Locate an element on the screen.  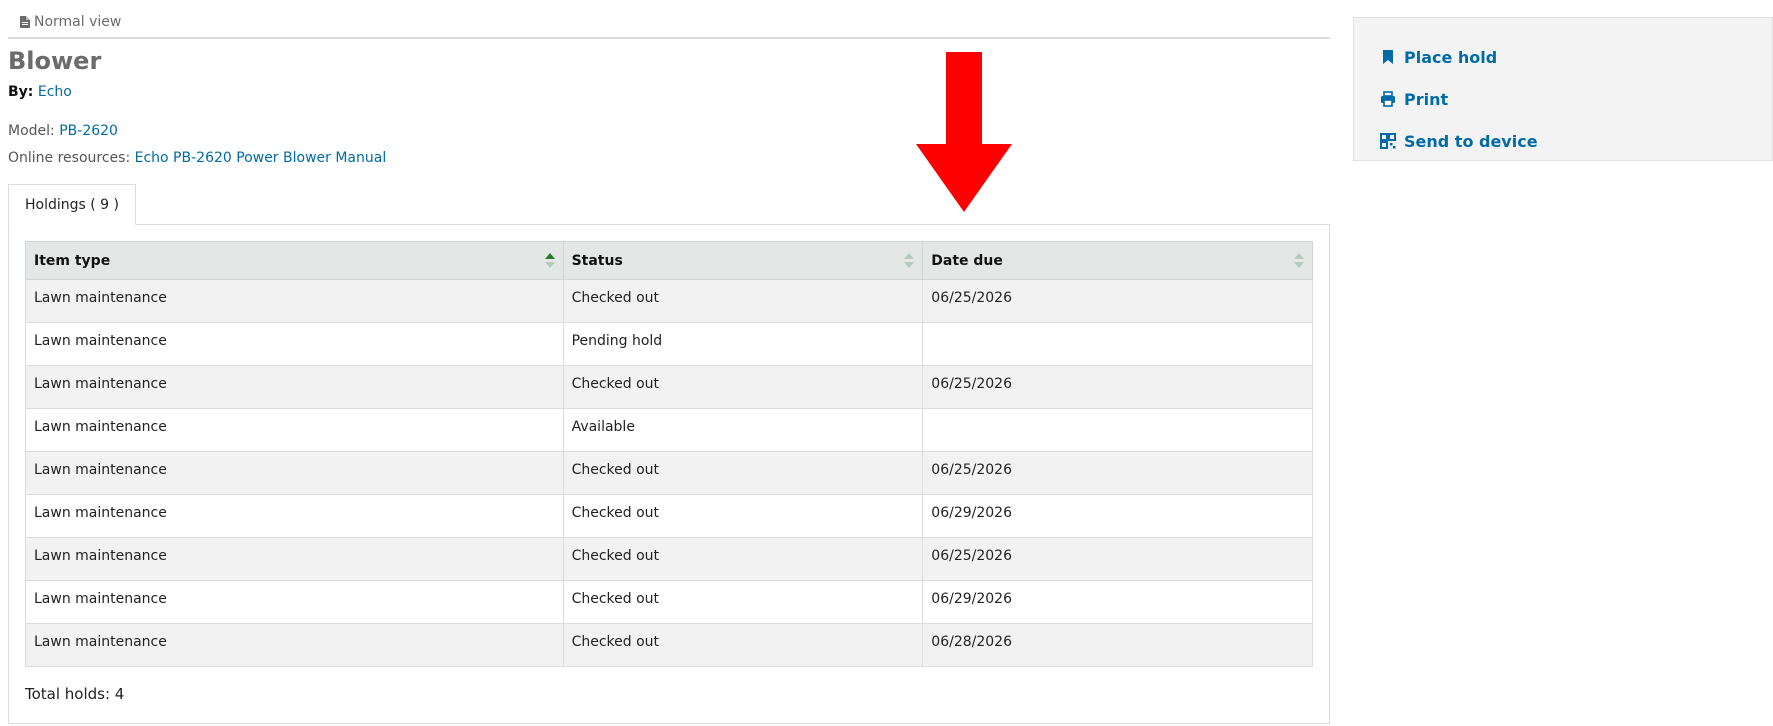
document-icon is located at coordinates (25, 21).